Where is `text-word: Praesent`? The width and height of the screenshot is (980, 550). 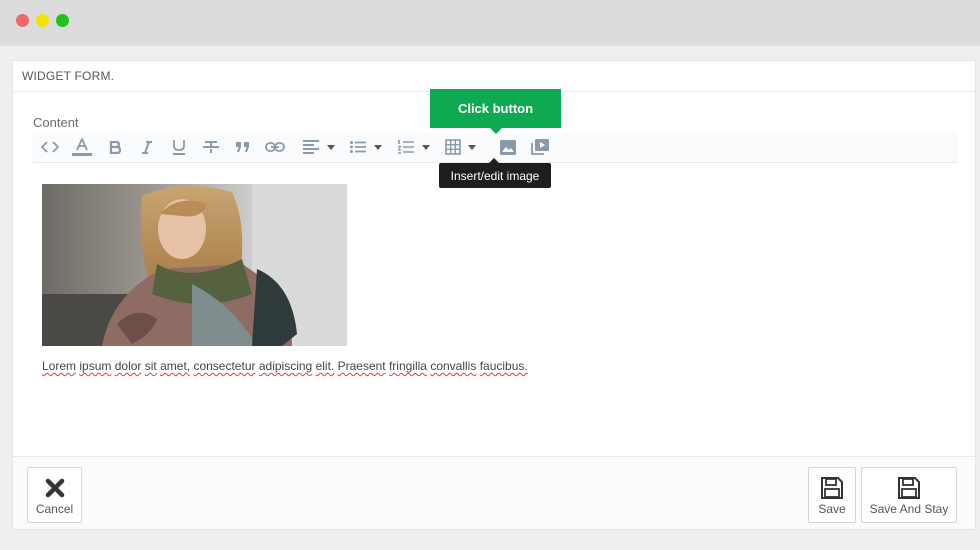
text-word: Praesent is located at coordinates (361, 366).